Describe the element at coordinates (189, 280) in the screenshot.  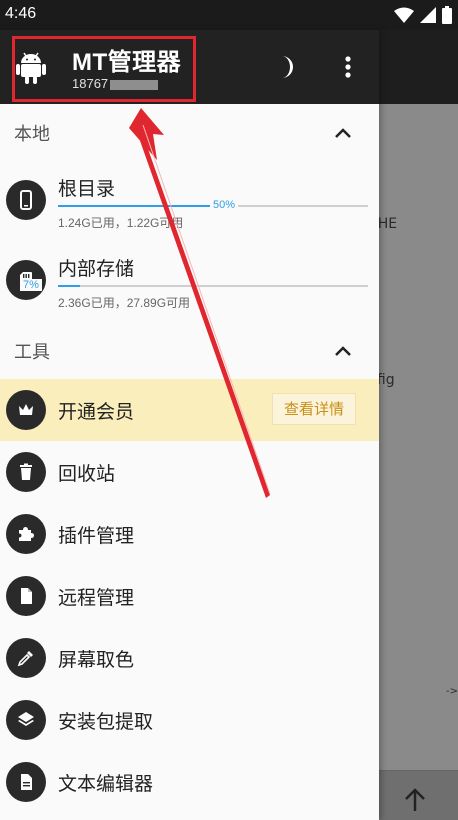
I see `storage-item-internal: 内部存储 7% 2.36G已用，27.89G可用` at that location.